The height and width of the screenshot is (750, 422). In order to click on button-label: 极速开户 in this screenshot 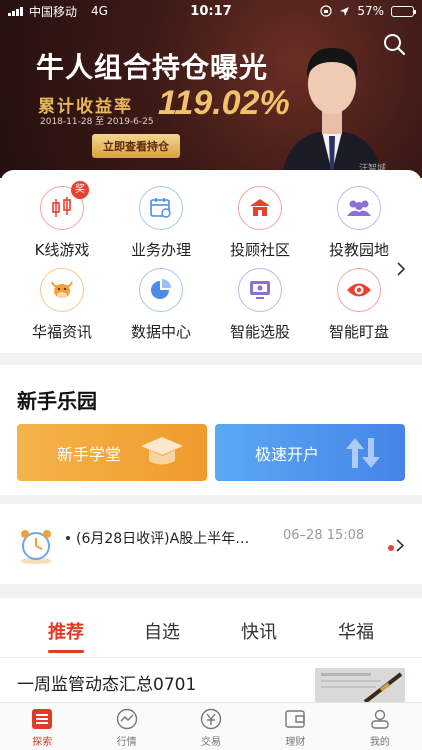, I will do `click(287, 454)`.